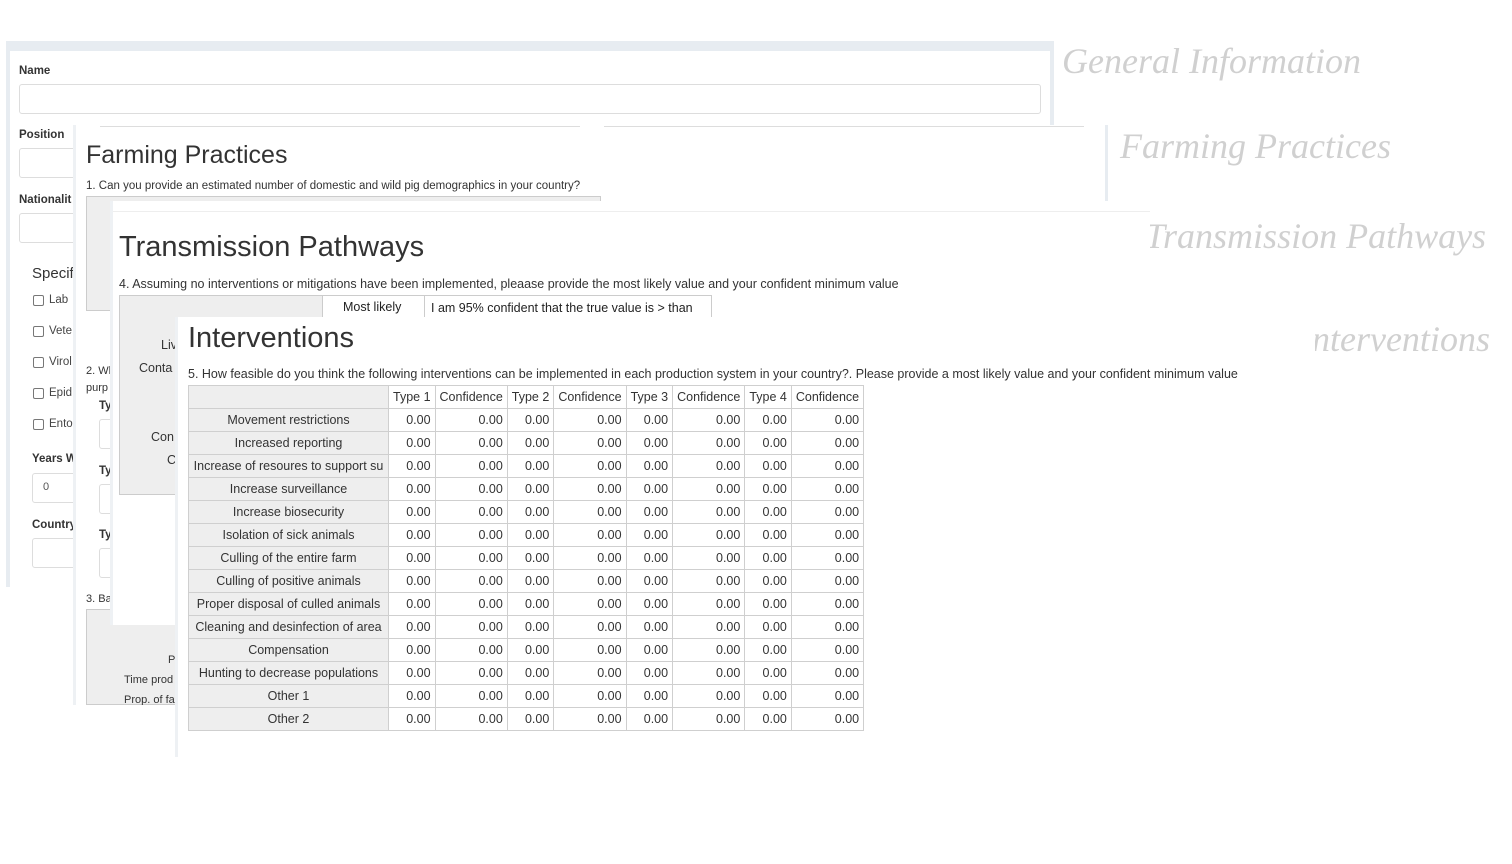 This screenshot has width=1512, height=864. Describe the element at coordinates (52, 393) in the screenshot. I see `checkbox-epidemiology: Epid` at that location.